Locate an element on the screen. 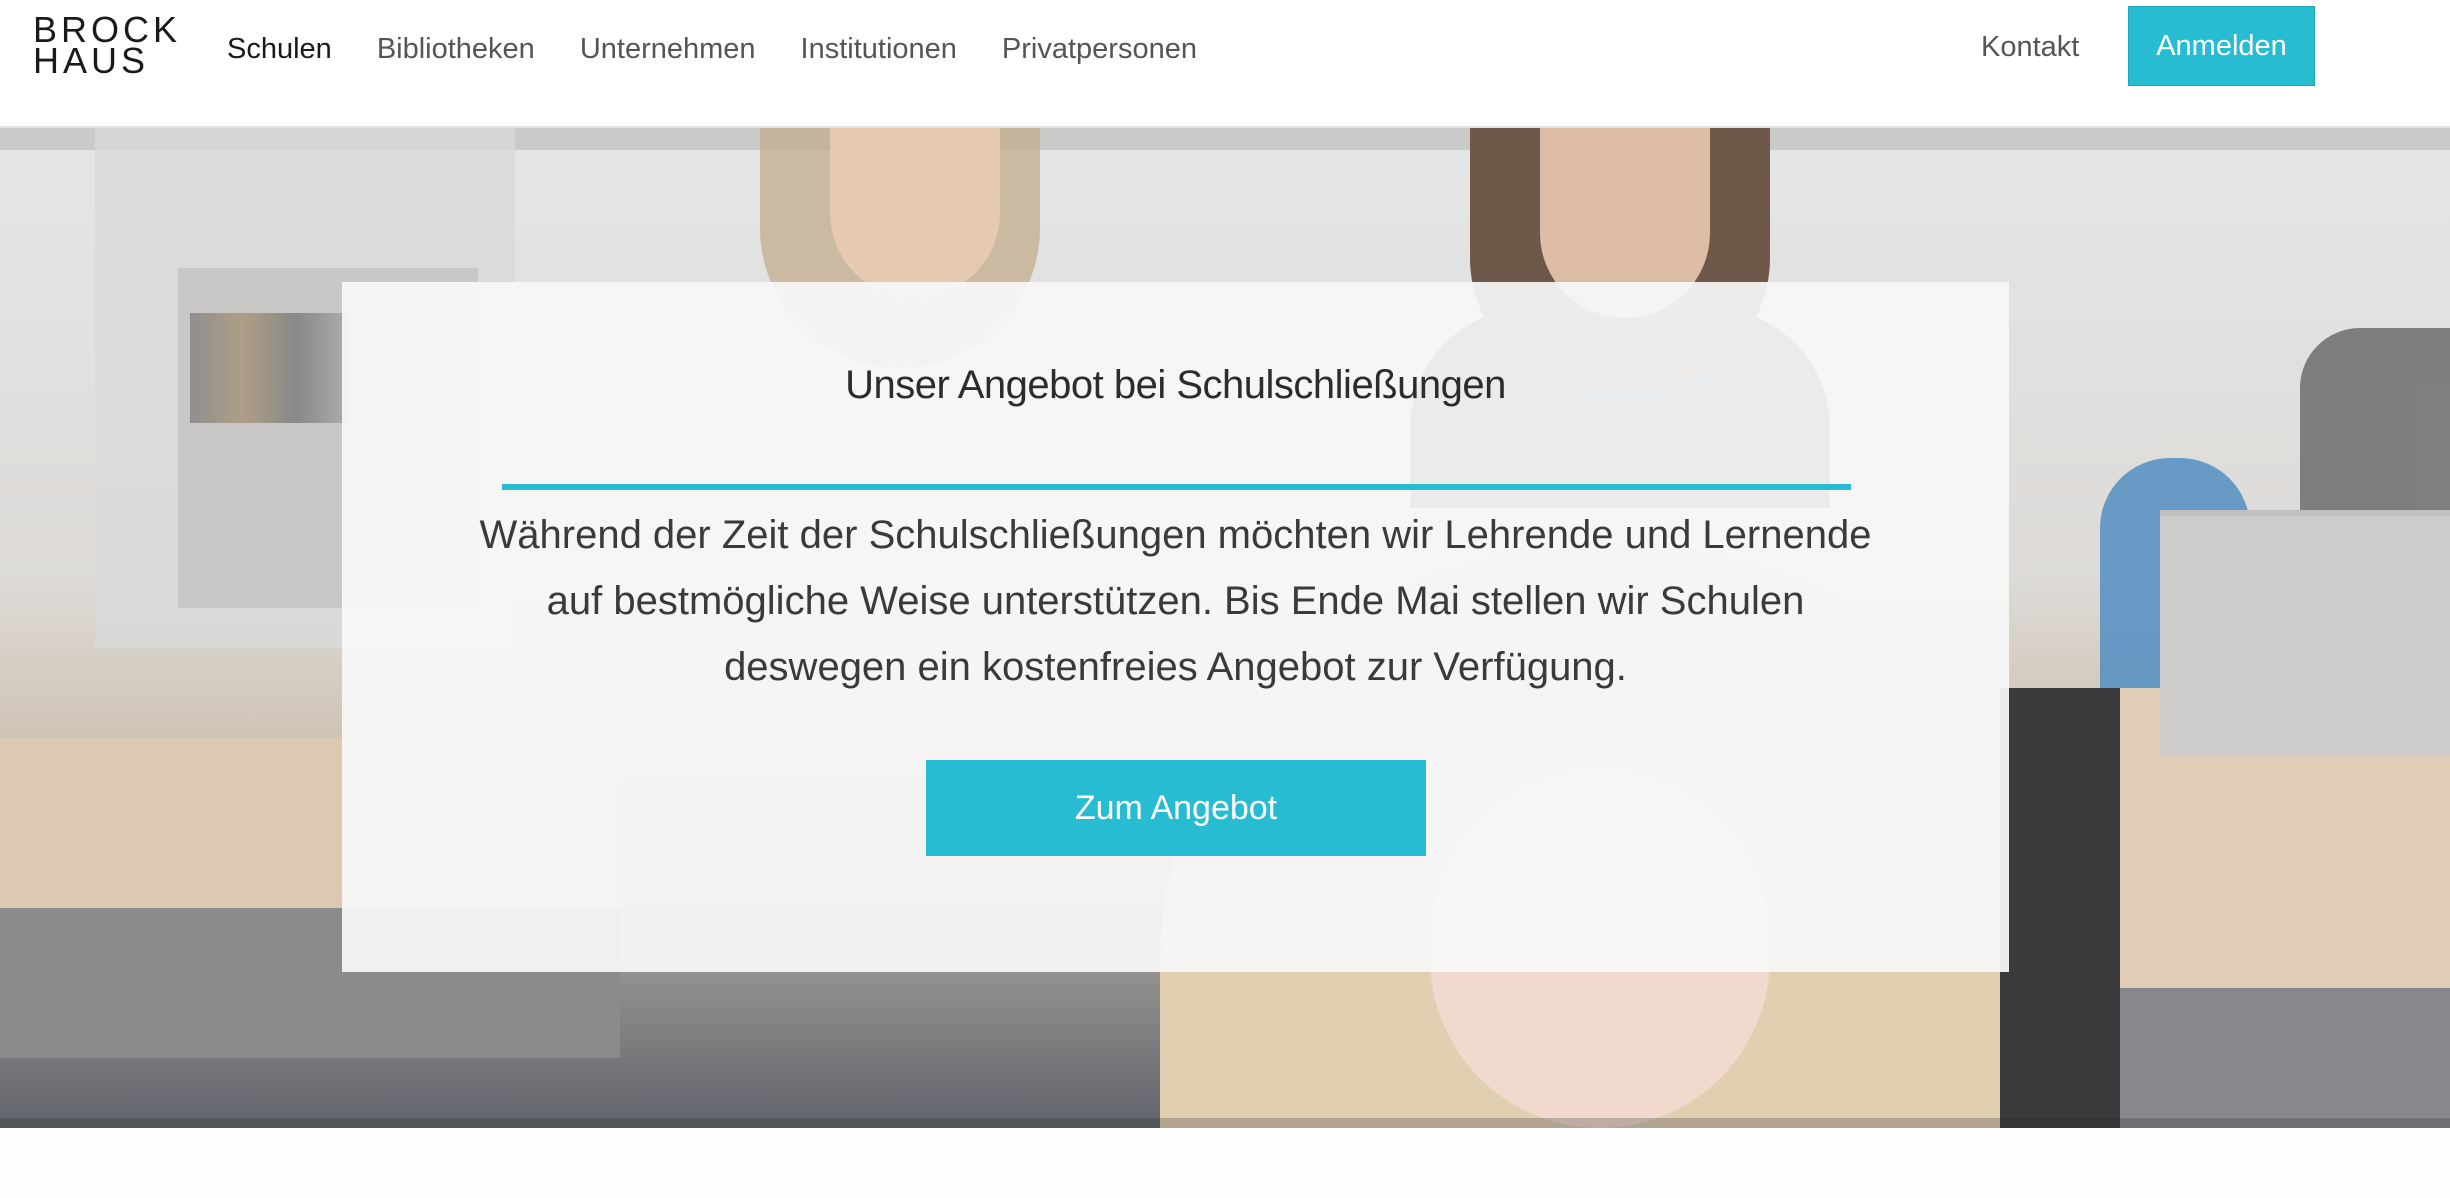 The width and height of the screenshot is (2450, 1198). login-button: Anmelden is located at coordinates (2221, 46).